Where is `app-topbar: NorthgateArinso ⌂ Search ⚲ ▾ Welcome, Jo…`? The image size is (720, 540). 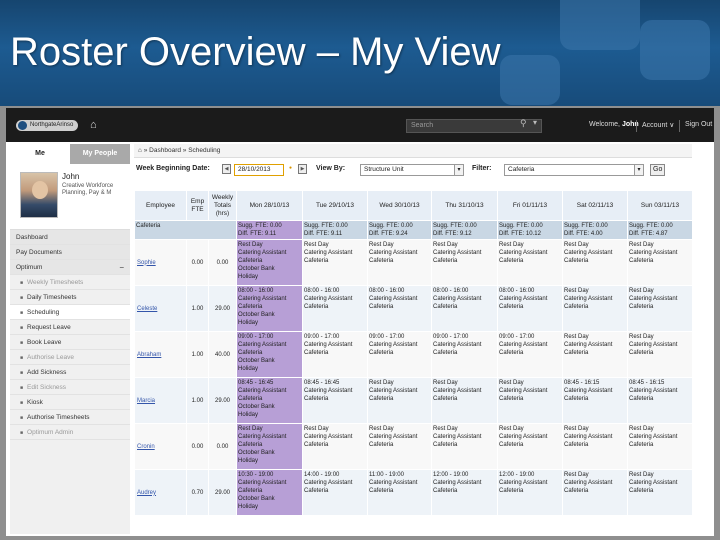
app-topbar: NorthgateArinso ⌂ Search ⚲ ▾ Welcome, Jo… is located at coordinates (360, 125).